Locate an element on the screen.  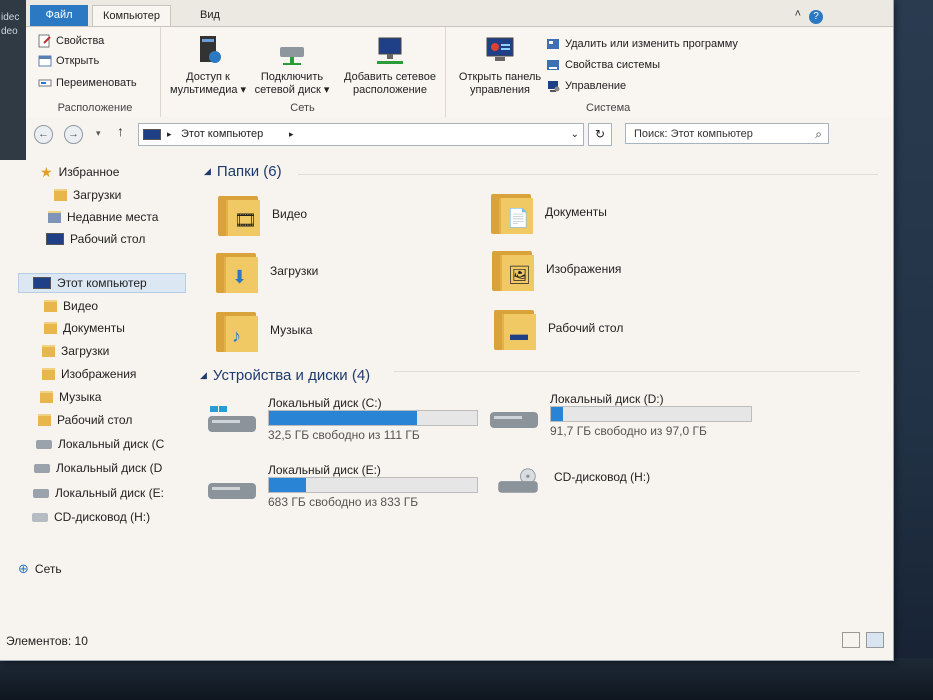
nav-disk-d: Локальный диск (D is located at coordinates (98, 468).